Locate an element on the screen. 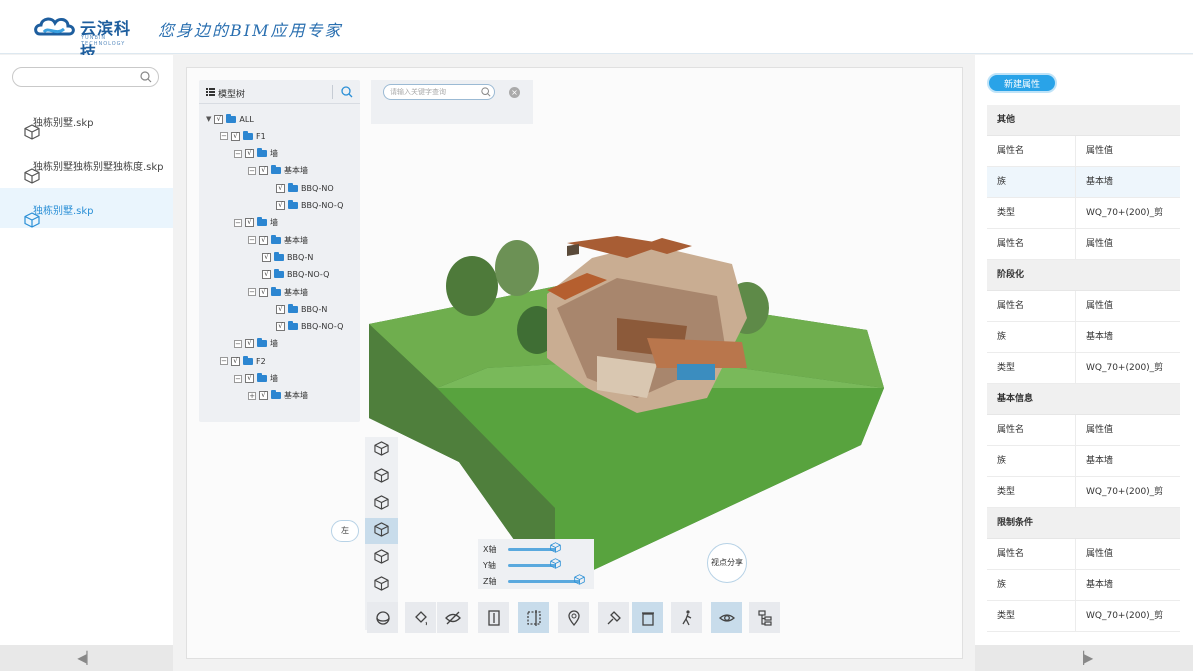 This screenshot has width=1193, height=671. caret-down-icon: ▼ is located at coordinates (208, 119).